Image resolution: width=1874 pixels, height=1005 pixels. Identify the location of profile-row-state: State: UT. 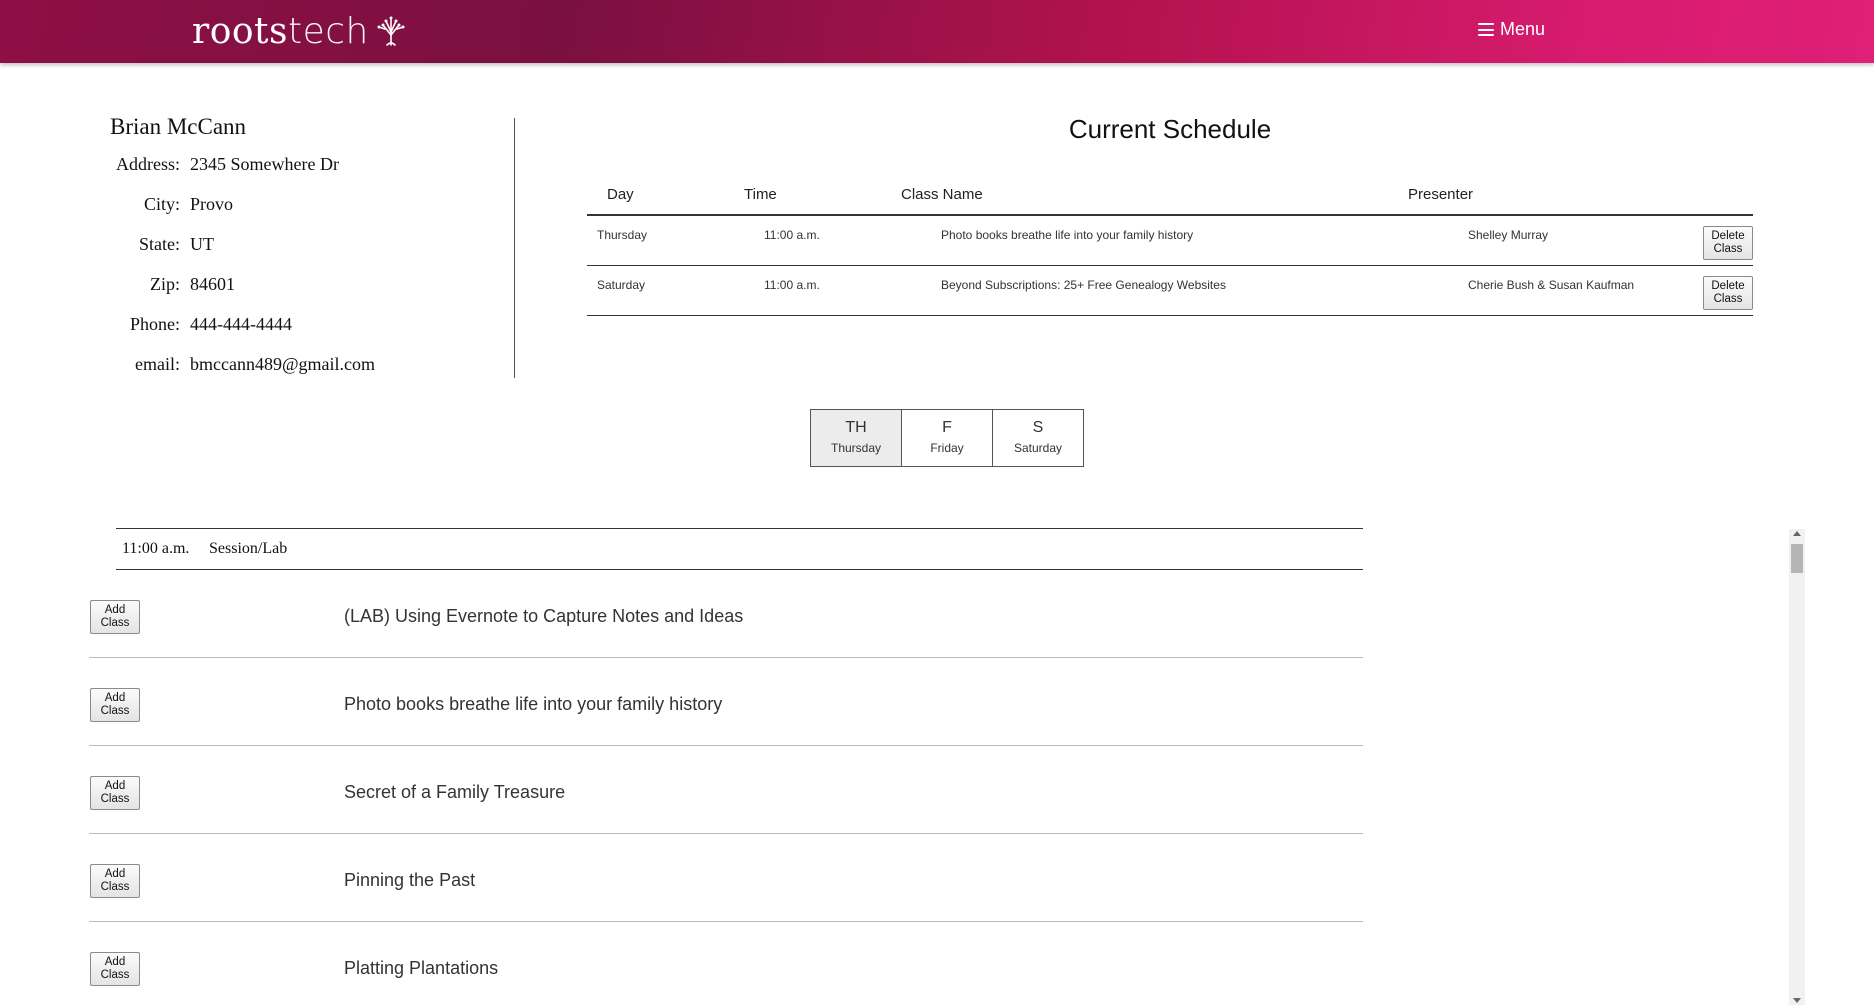
(310, 254).